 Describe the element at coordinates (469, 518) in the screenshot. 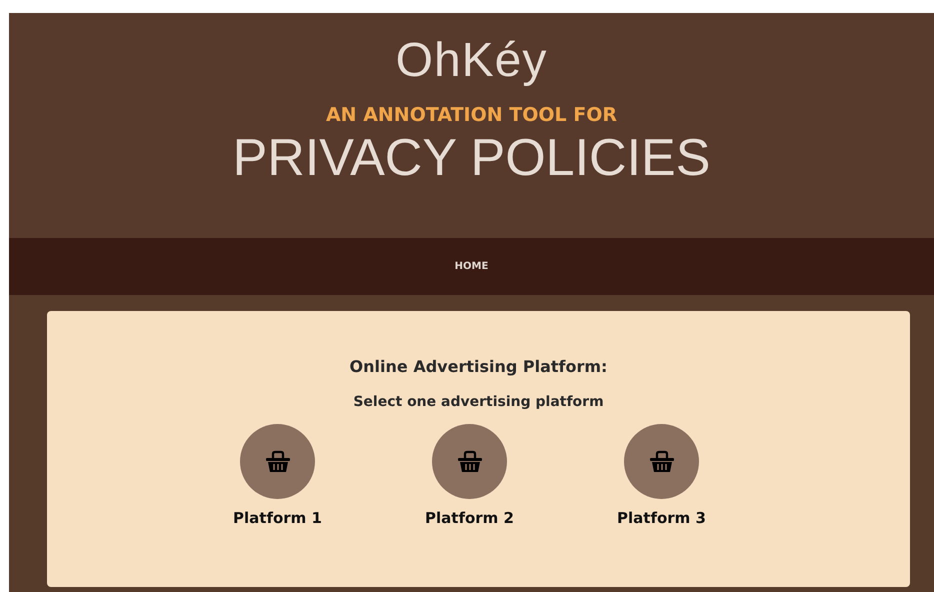

I see `platform-label: Platform 2` at that location.